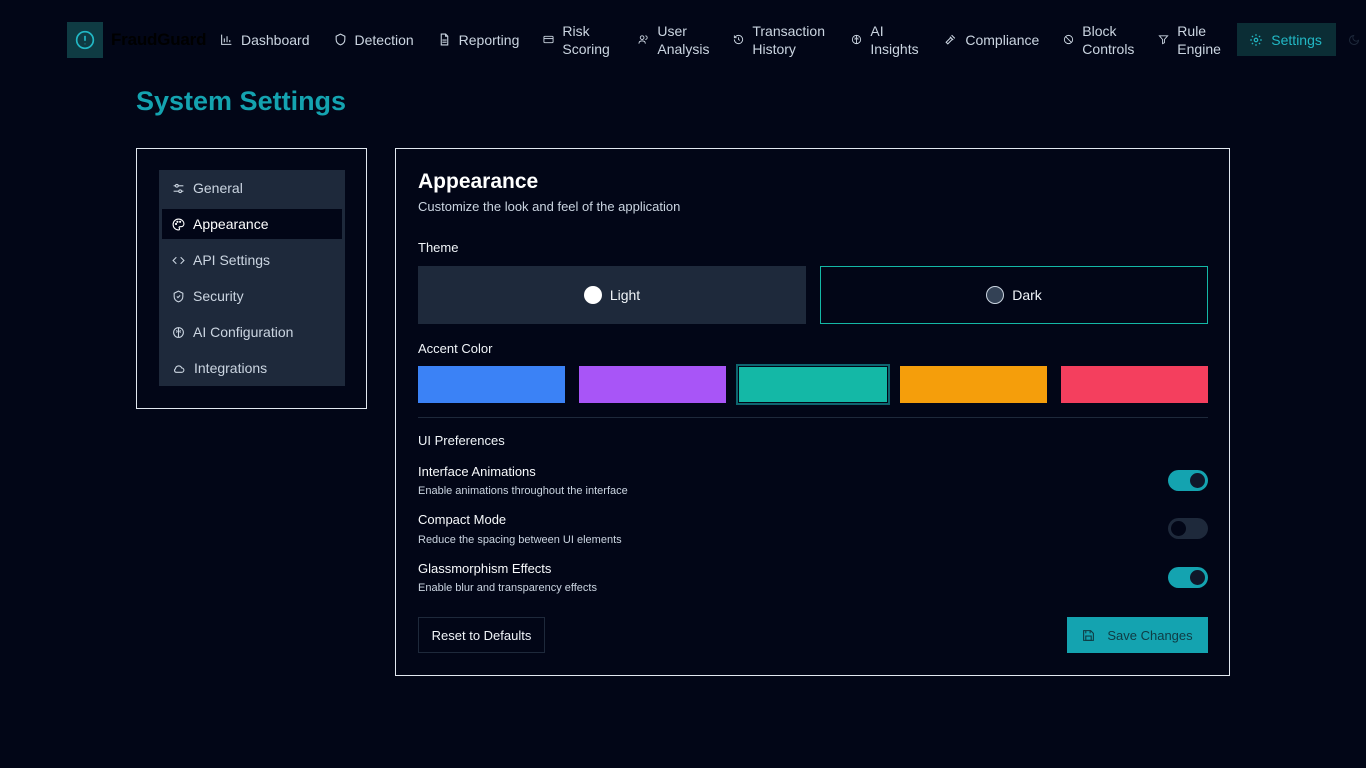  Describe the element at coordinates (275, 39) in the screenshot. I see `nav-label: Dashboard` at that location.